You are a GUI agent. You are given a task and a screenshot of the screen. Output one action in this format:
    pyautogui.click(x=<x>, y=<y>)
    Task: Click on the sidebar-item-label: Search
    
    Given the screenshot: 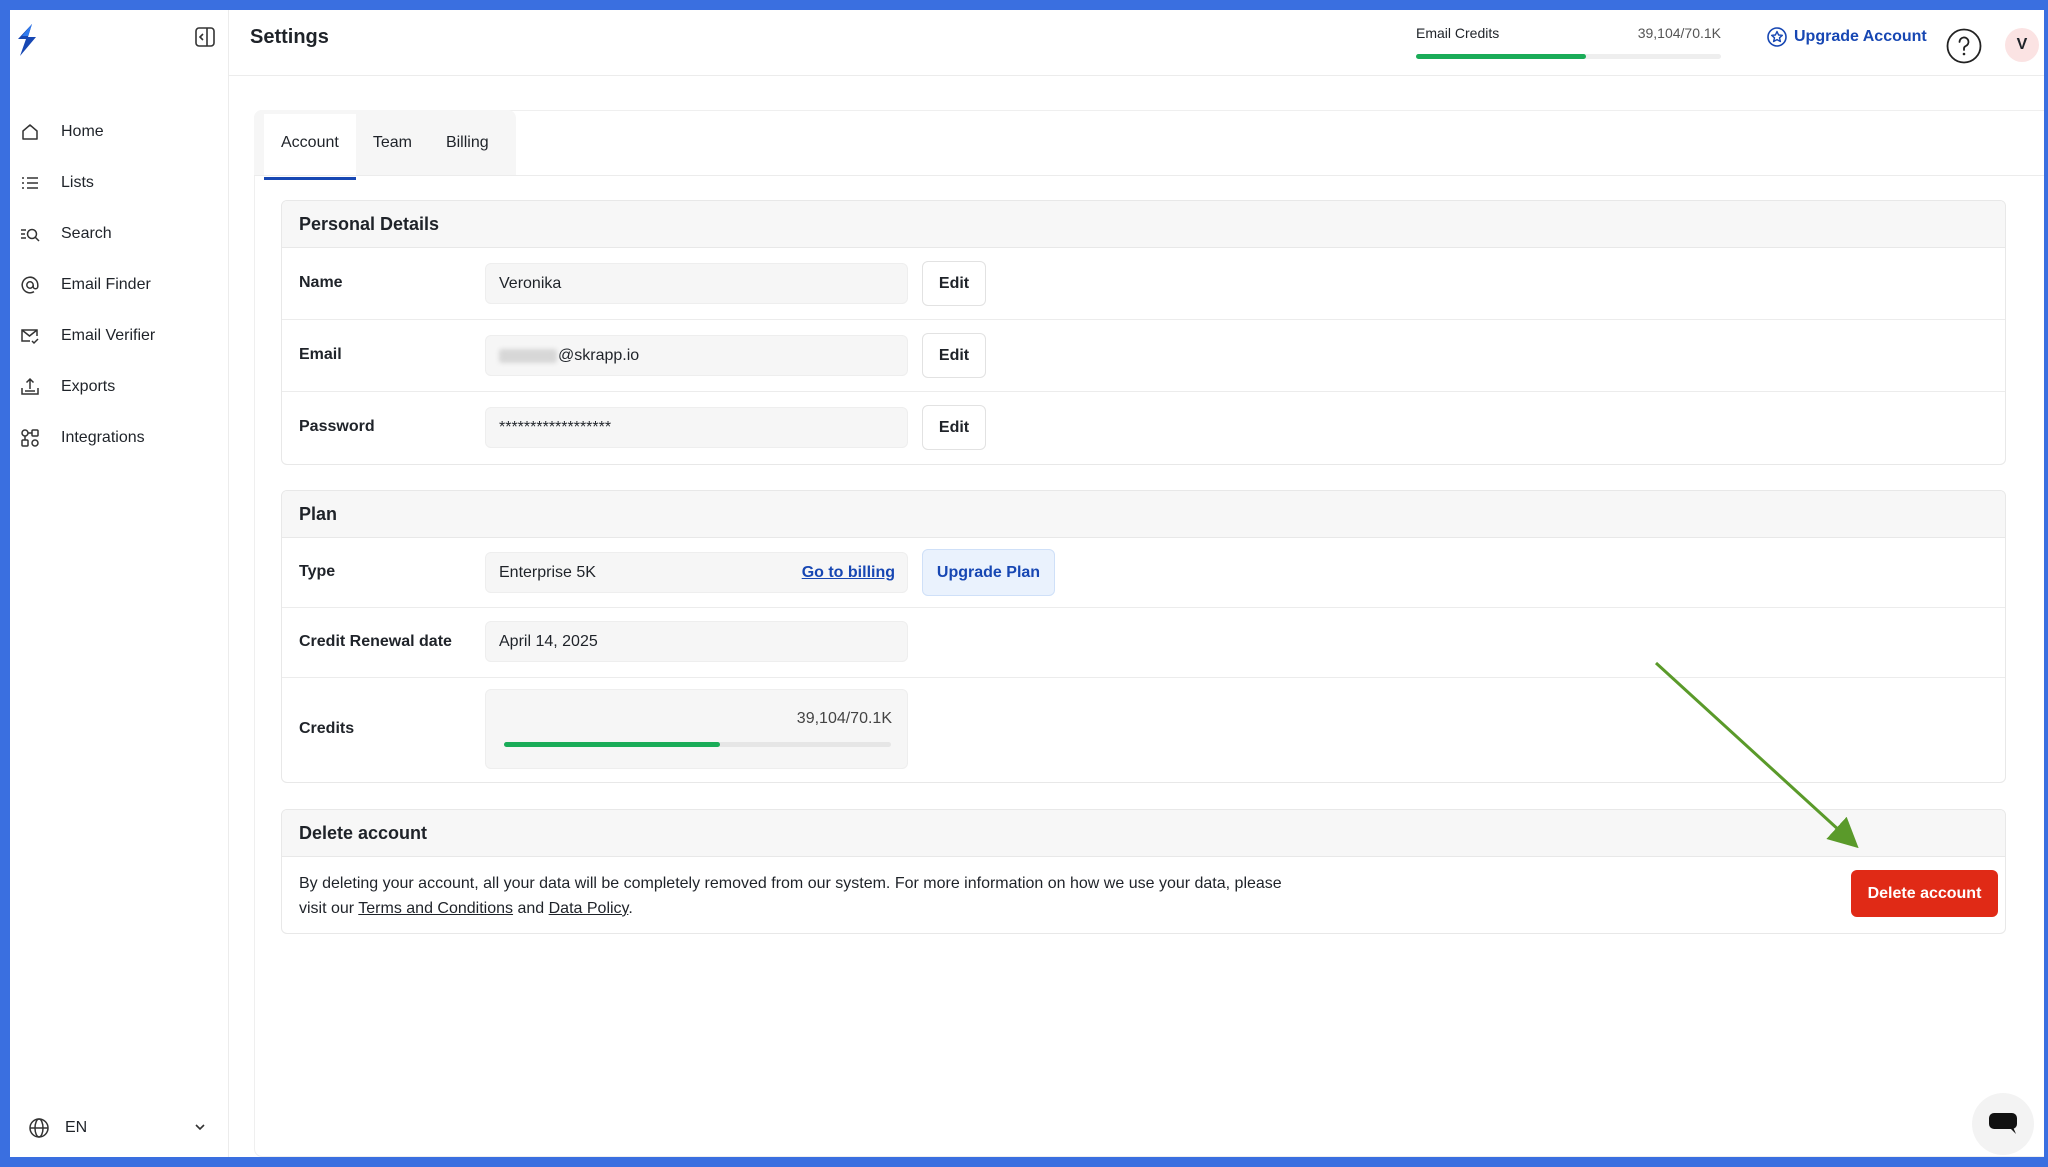 What is the action you would take?
    pyautogui.click(x=86, y=233)
    